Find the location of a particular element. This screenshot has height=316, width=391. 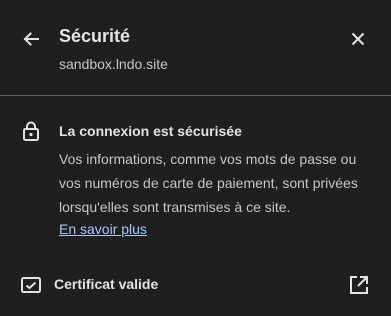

connection-status-title: La connexion est sécurisée is located at coordinates (150, 131).